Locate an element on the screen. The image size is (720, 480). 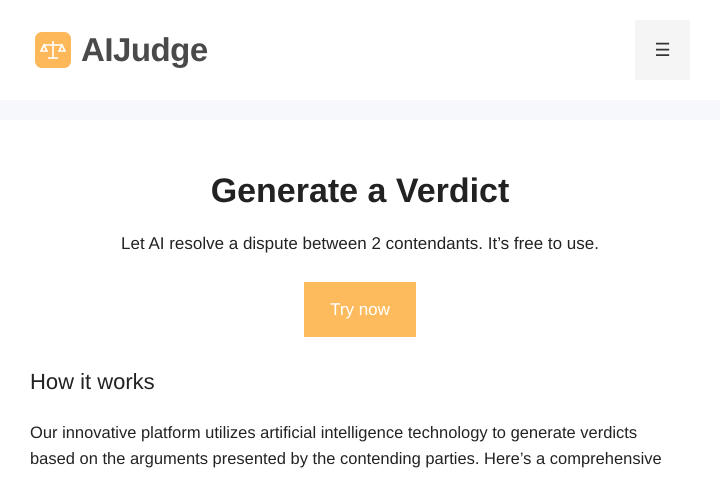
logo-text: AIJudge is located at coordinates (144, 50).